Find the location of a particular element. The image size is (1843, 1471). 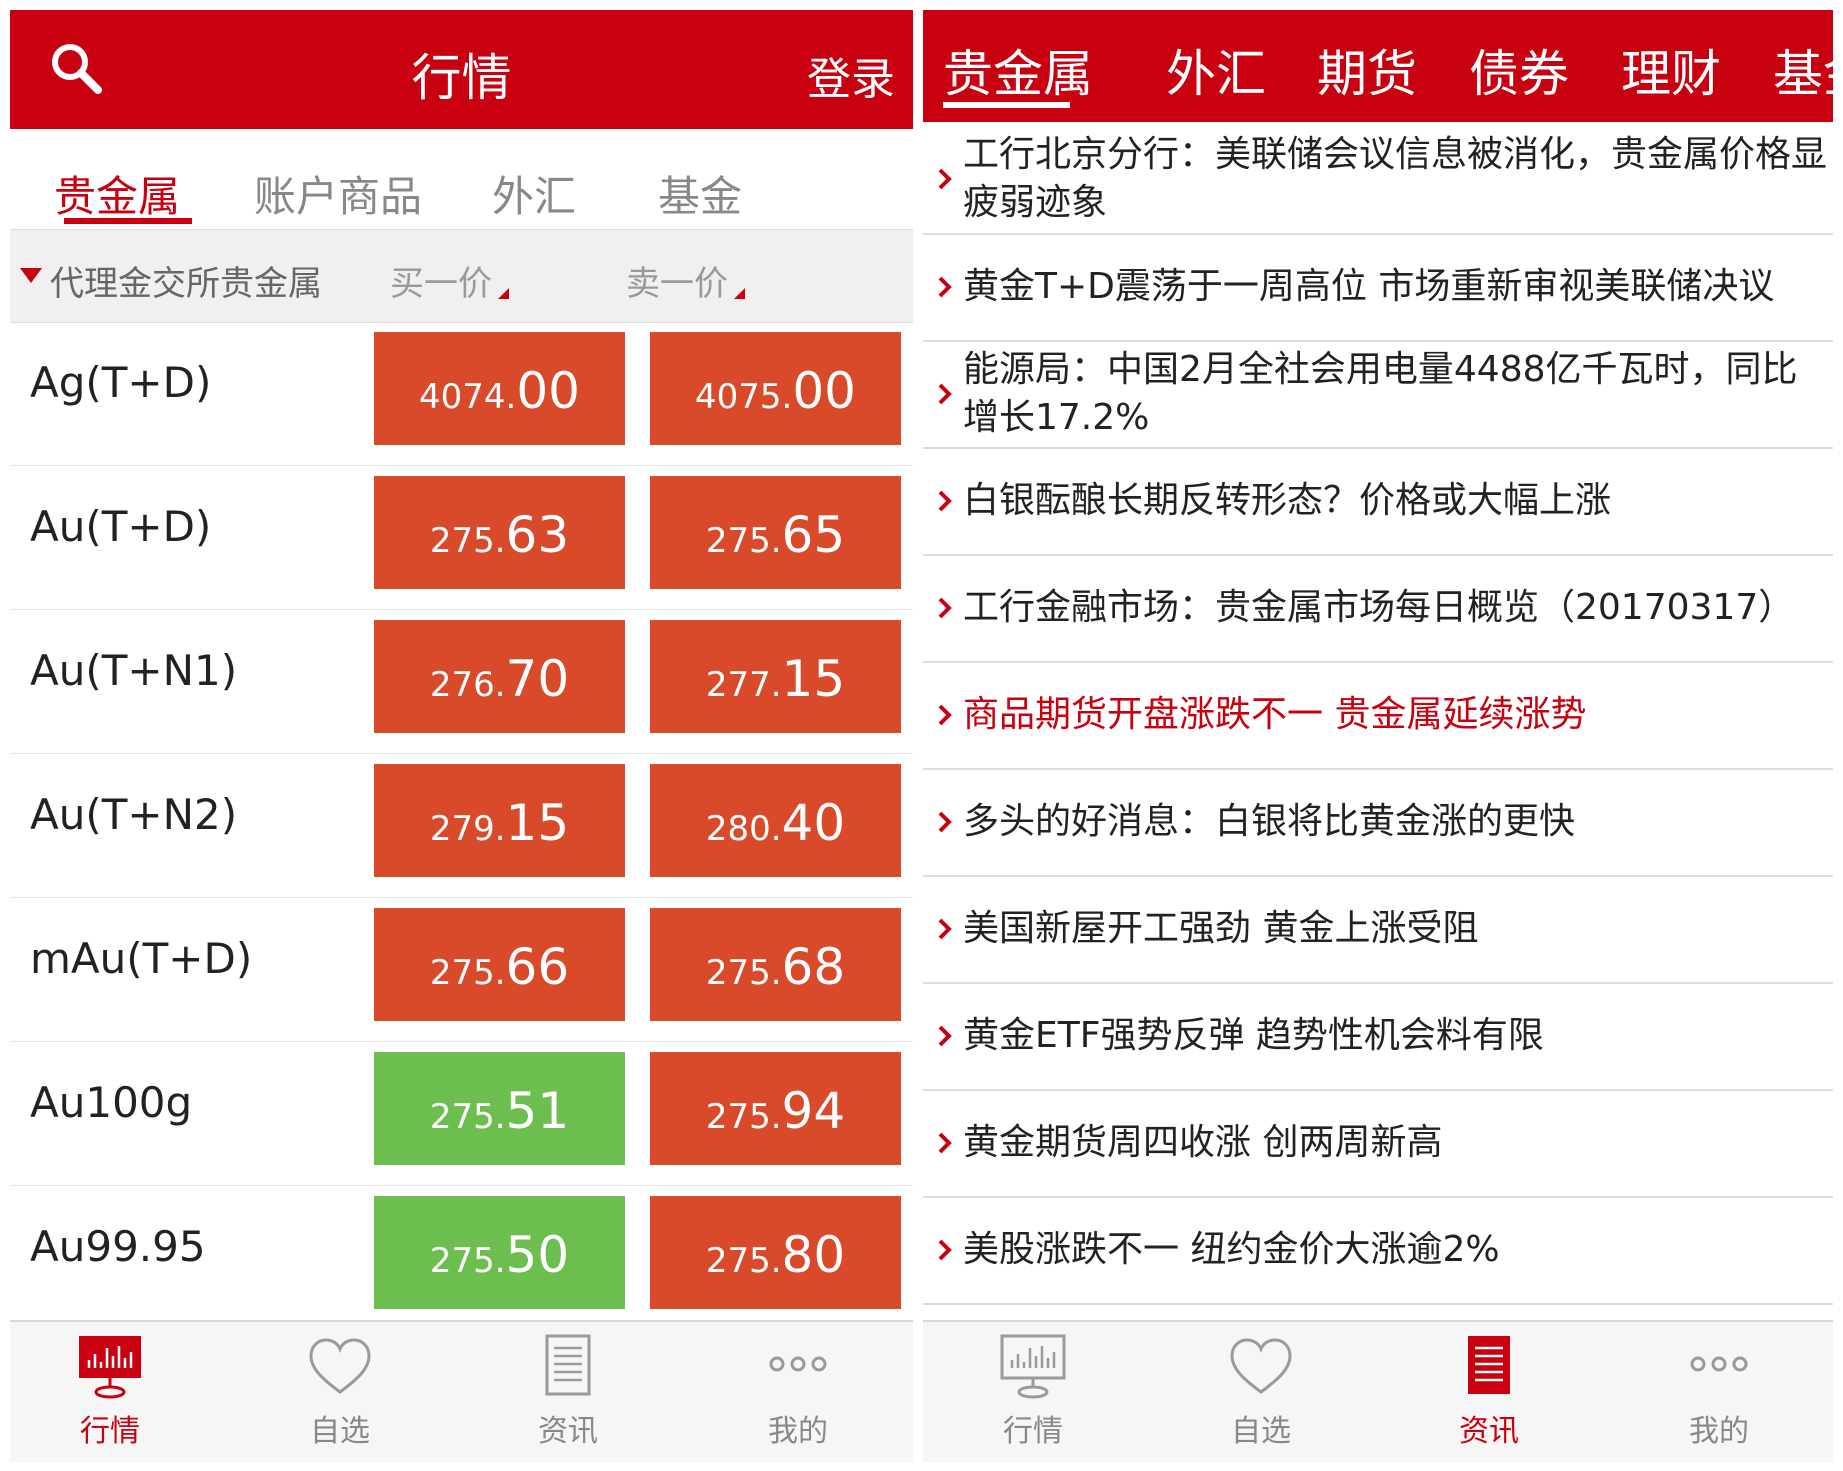

list-item: 美国新屋开工强劲 黄金上涨受阻 is located at coordinates (1378, 930).